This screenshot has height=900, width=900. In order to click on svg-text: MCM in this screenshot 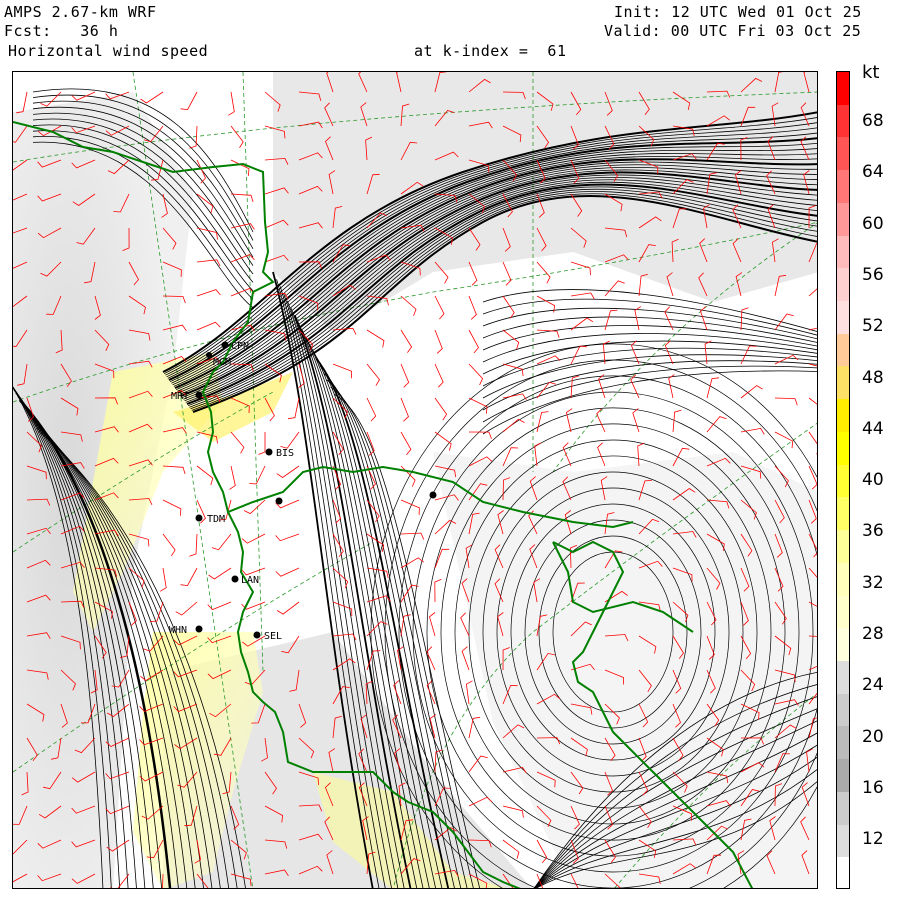, I will do `click(222, 362)`.